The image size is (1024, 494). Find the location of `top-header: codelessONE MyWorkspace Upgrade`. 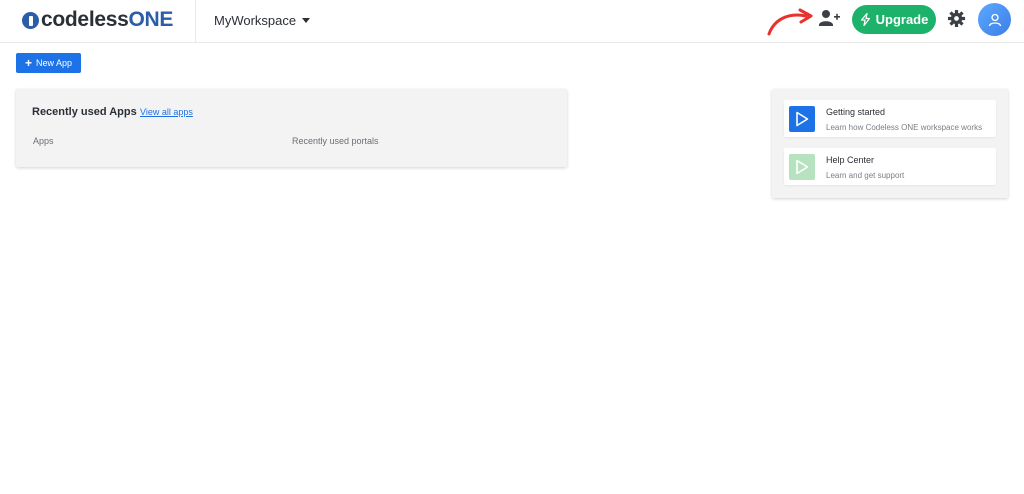

top-header: codelessONE MyWorkspace Upgrade is located at coordinates (512, 21).